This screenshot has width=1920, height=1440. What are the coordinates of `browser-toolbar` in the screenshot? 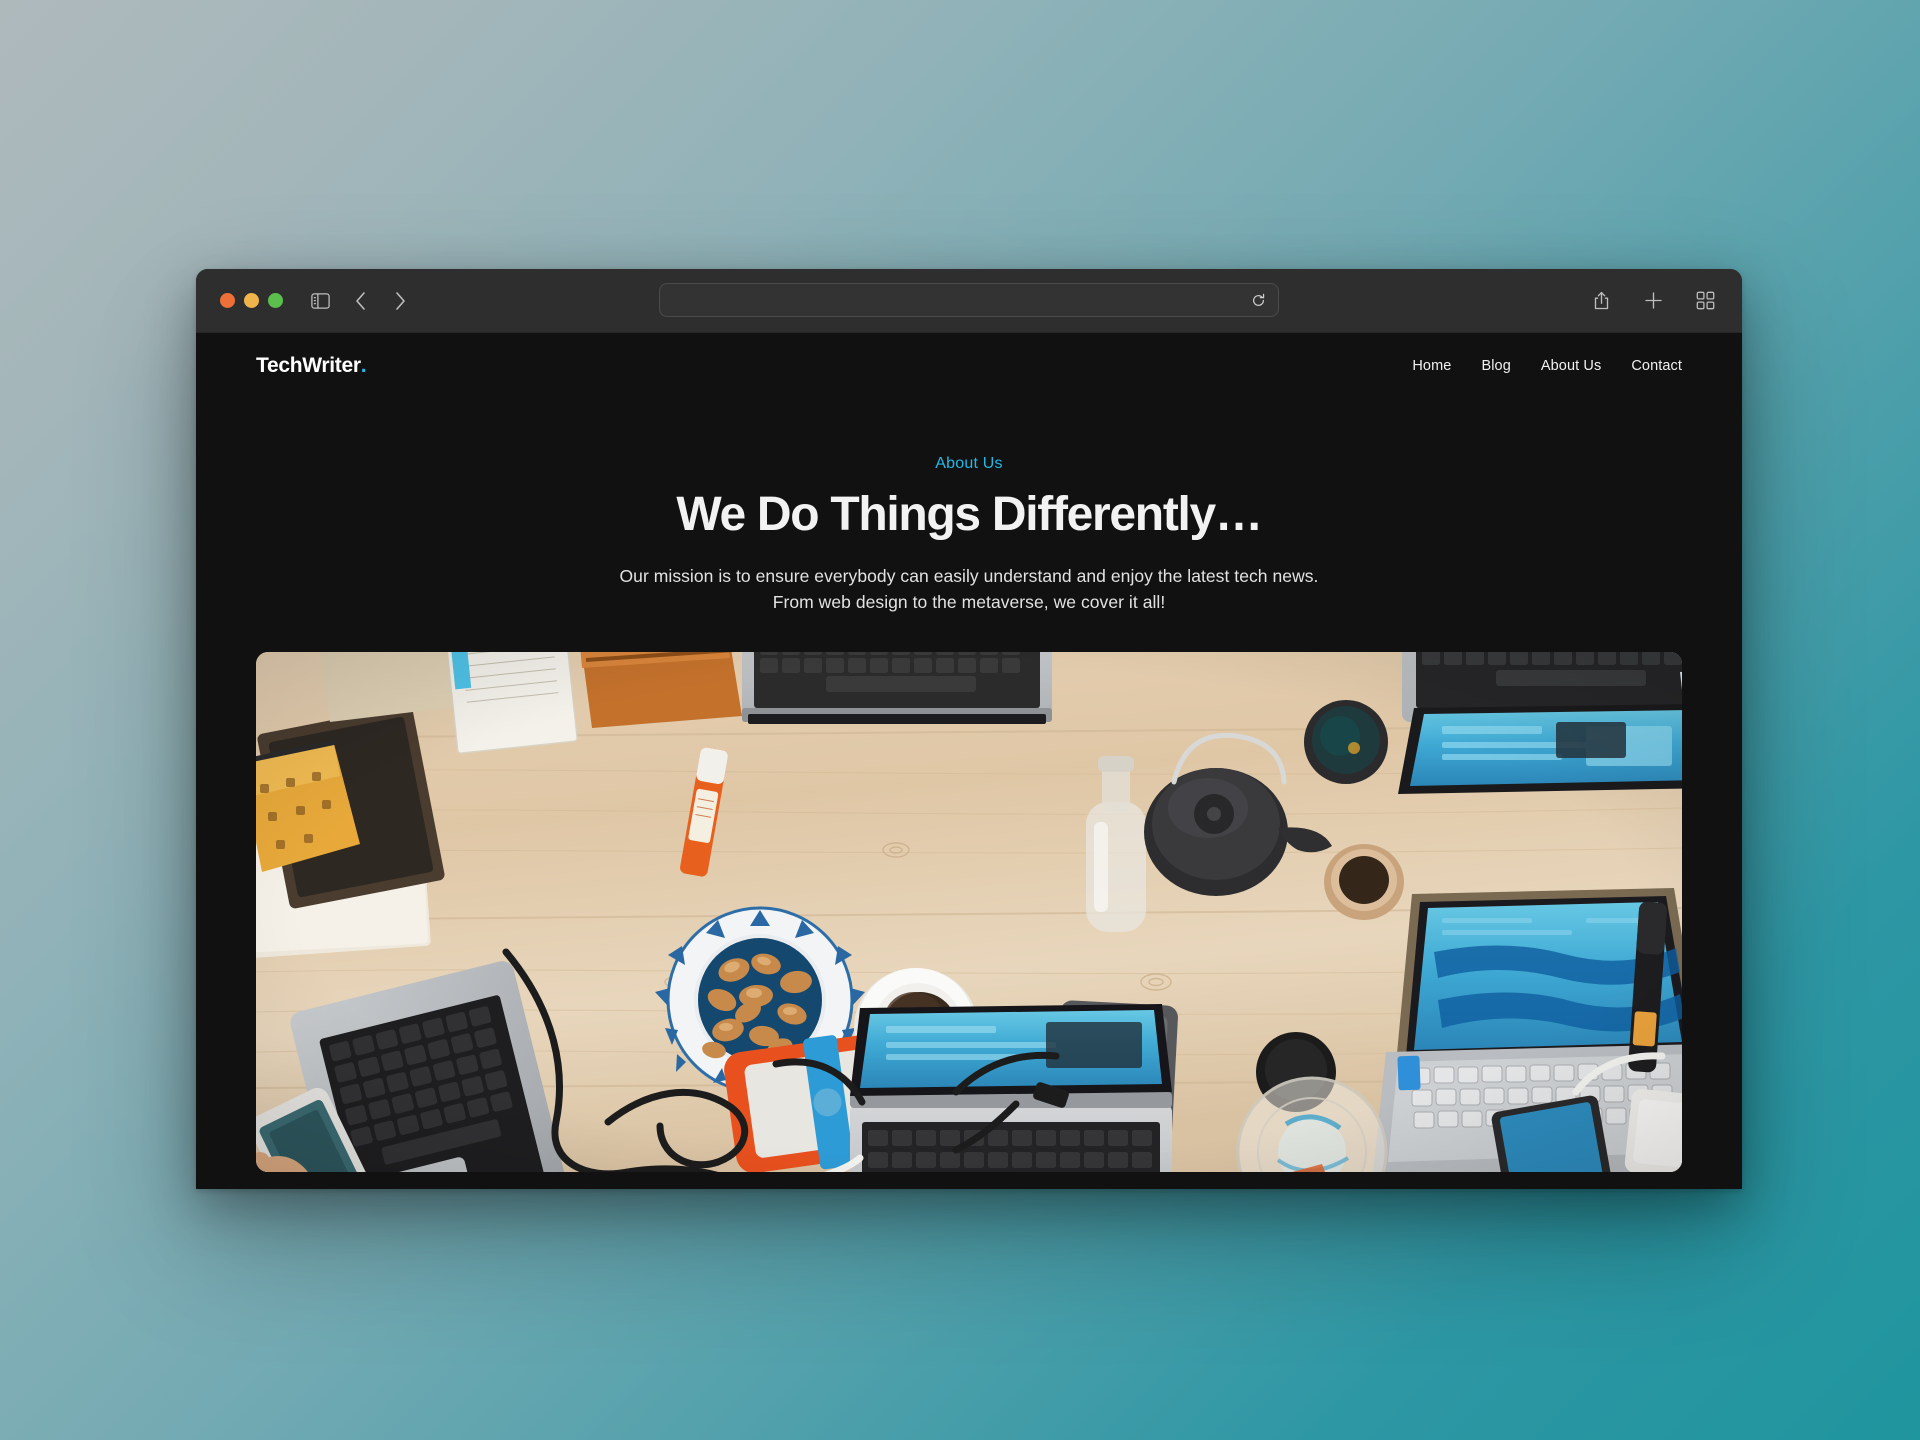 It's located at (969, 301).